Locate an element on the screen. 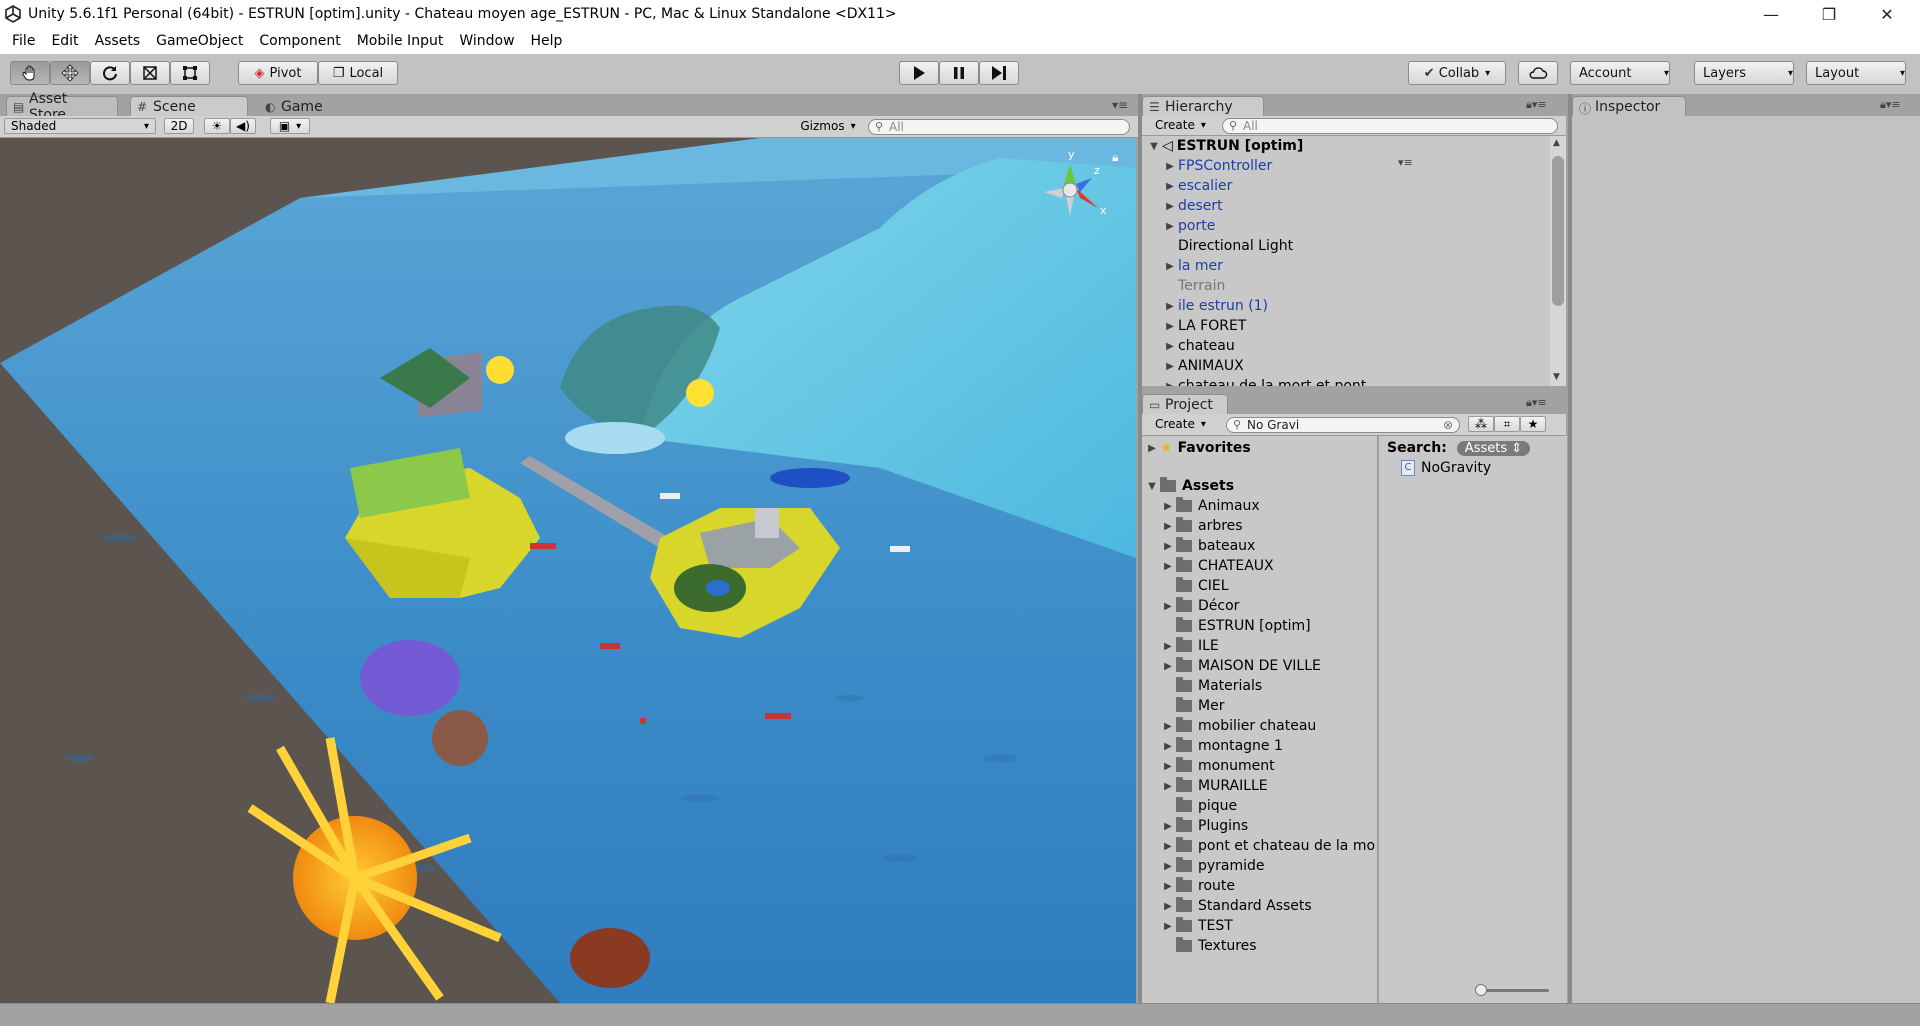 The height and width of the screenshot is (1026, 1920). inspector-lock-icon: 🔒︎▾≡ is located at coordinates (1890, 105).